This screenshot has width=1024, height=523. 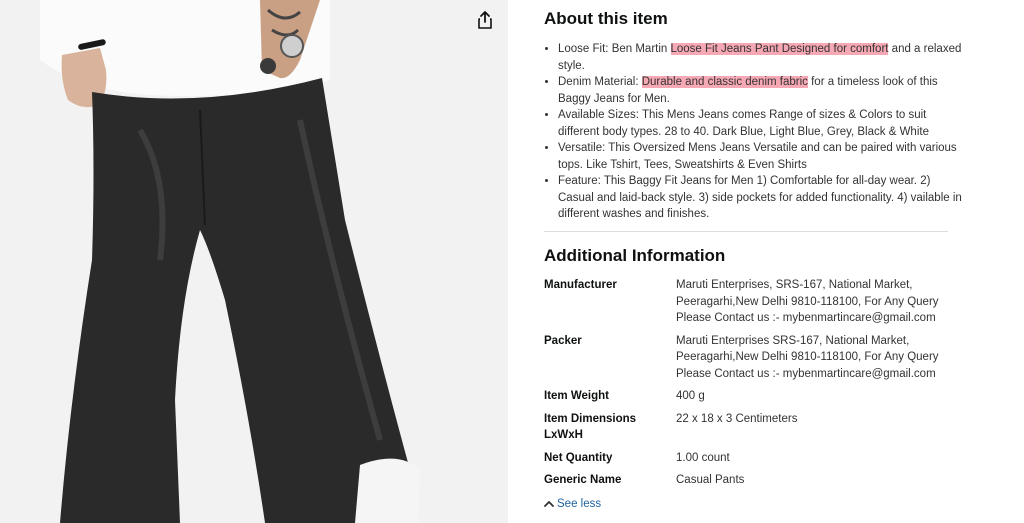 What do you see at coordinates (755, 458) in the screenshot?
I see `spec-row-net-quantity: Net Quantity 1.00 count` at bounding box center [755, 458].